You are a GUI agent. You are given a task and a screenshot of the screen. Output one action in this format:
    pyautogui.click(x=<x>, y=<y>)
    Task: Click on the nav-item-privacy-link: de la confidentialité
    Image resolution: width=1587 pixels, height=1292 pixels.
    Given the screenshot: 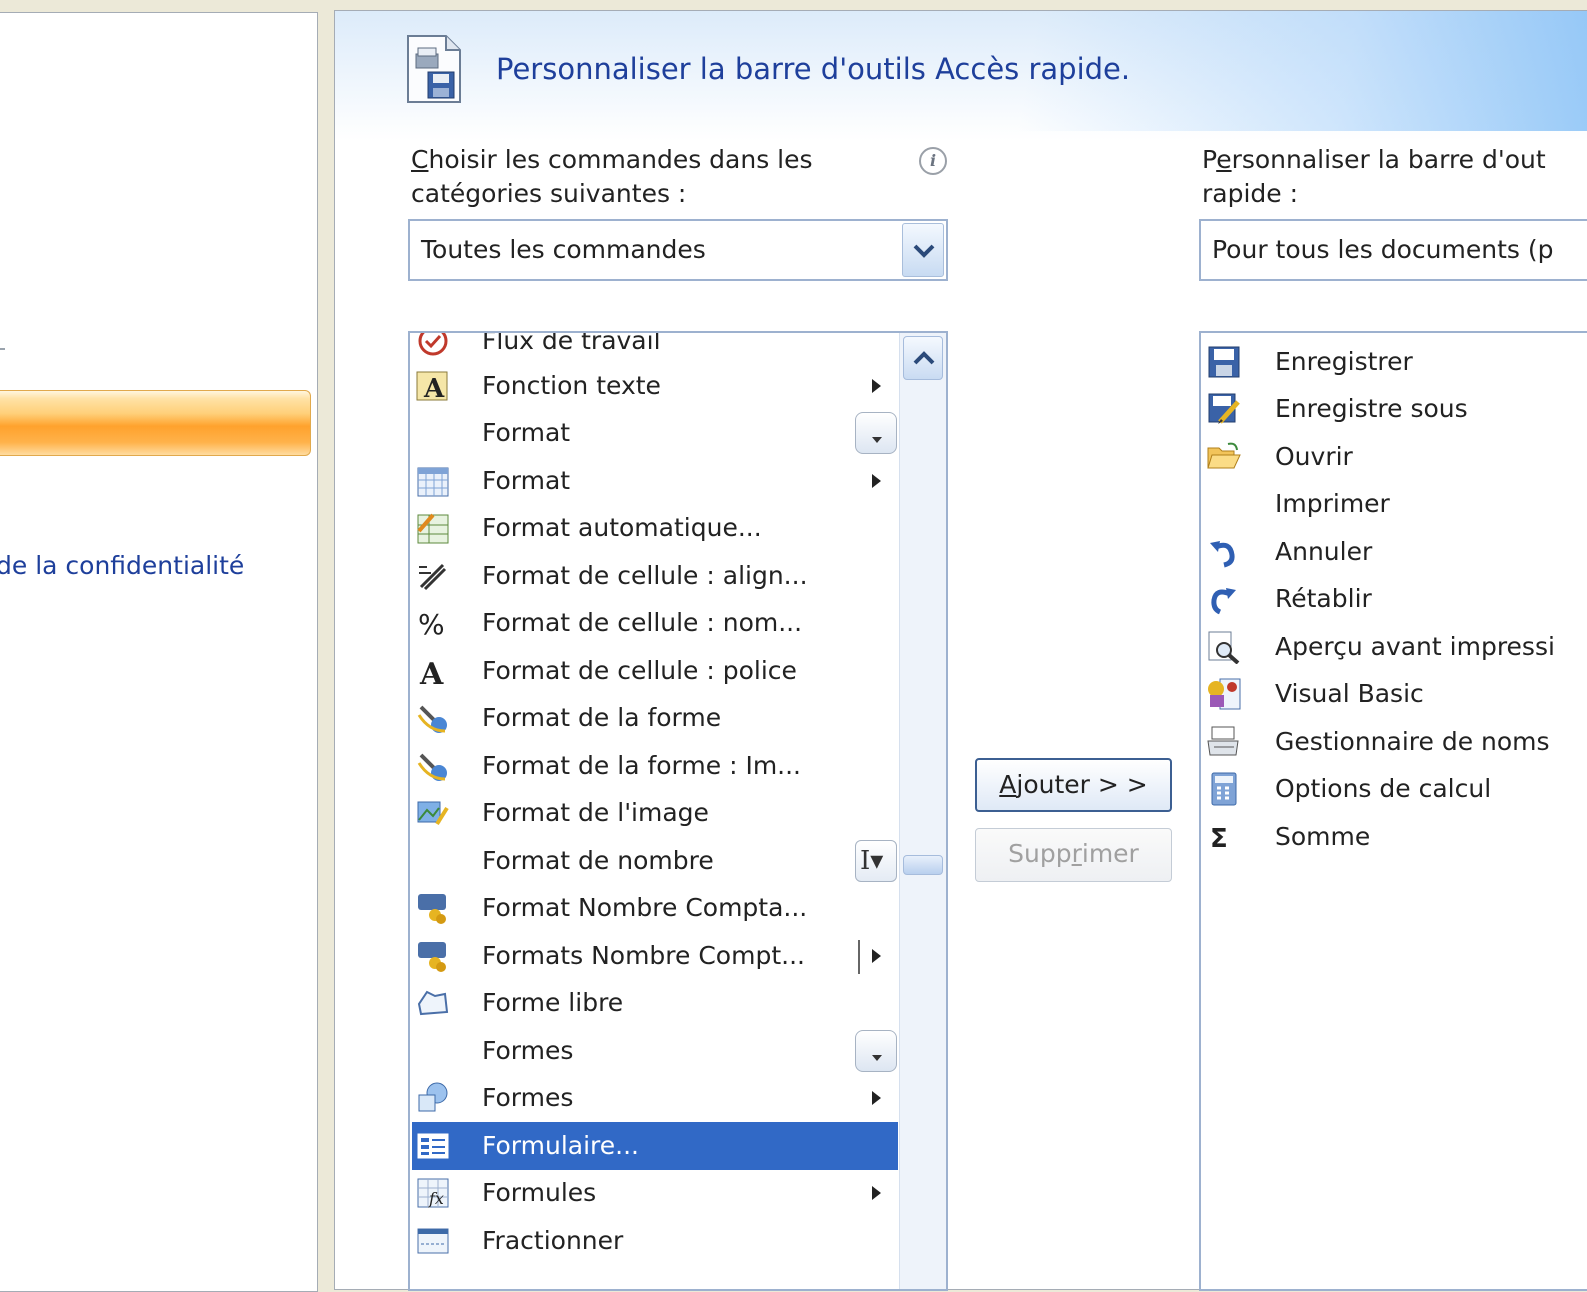 What is the action you would take?
    pyautogui.click(x=122, y=565)
    